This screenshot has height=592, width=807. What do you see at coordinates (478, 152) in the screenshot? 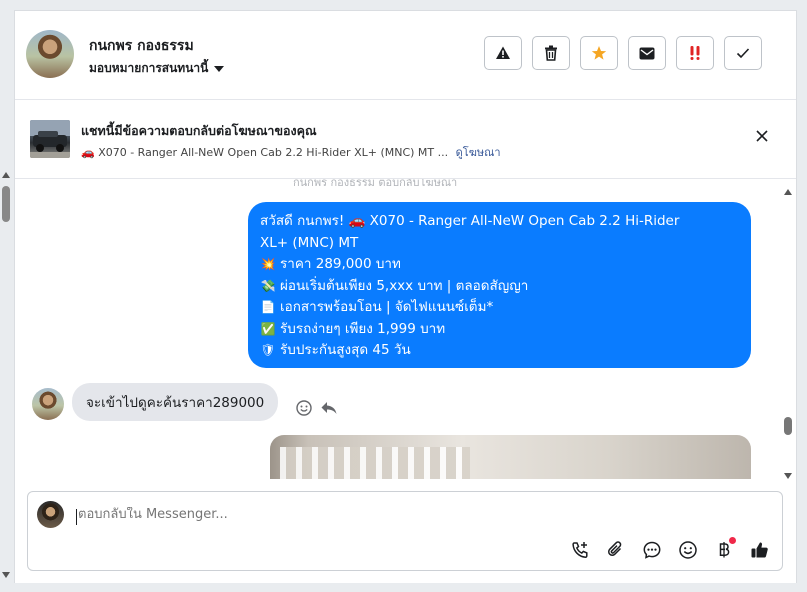
I see `view-ad-link: ดูโฆษณา` at bounding box center [478, 152].